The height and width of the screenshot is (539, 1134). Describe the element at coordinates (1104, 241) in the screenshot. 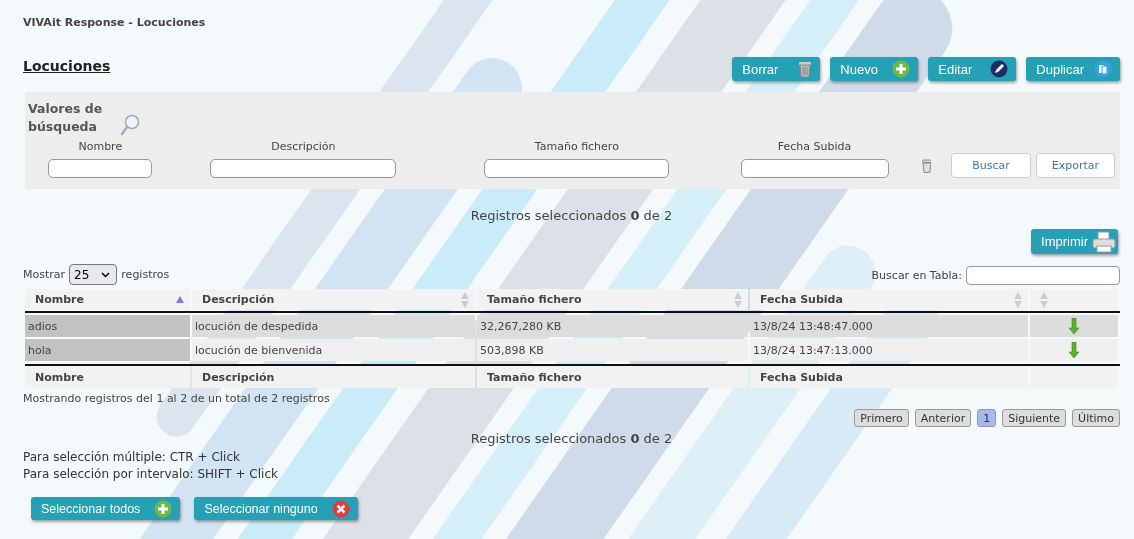

I see `printer-icon` at that location.